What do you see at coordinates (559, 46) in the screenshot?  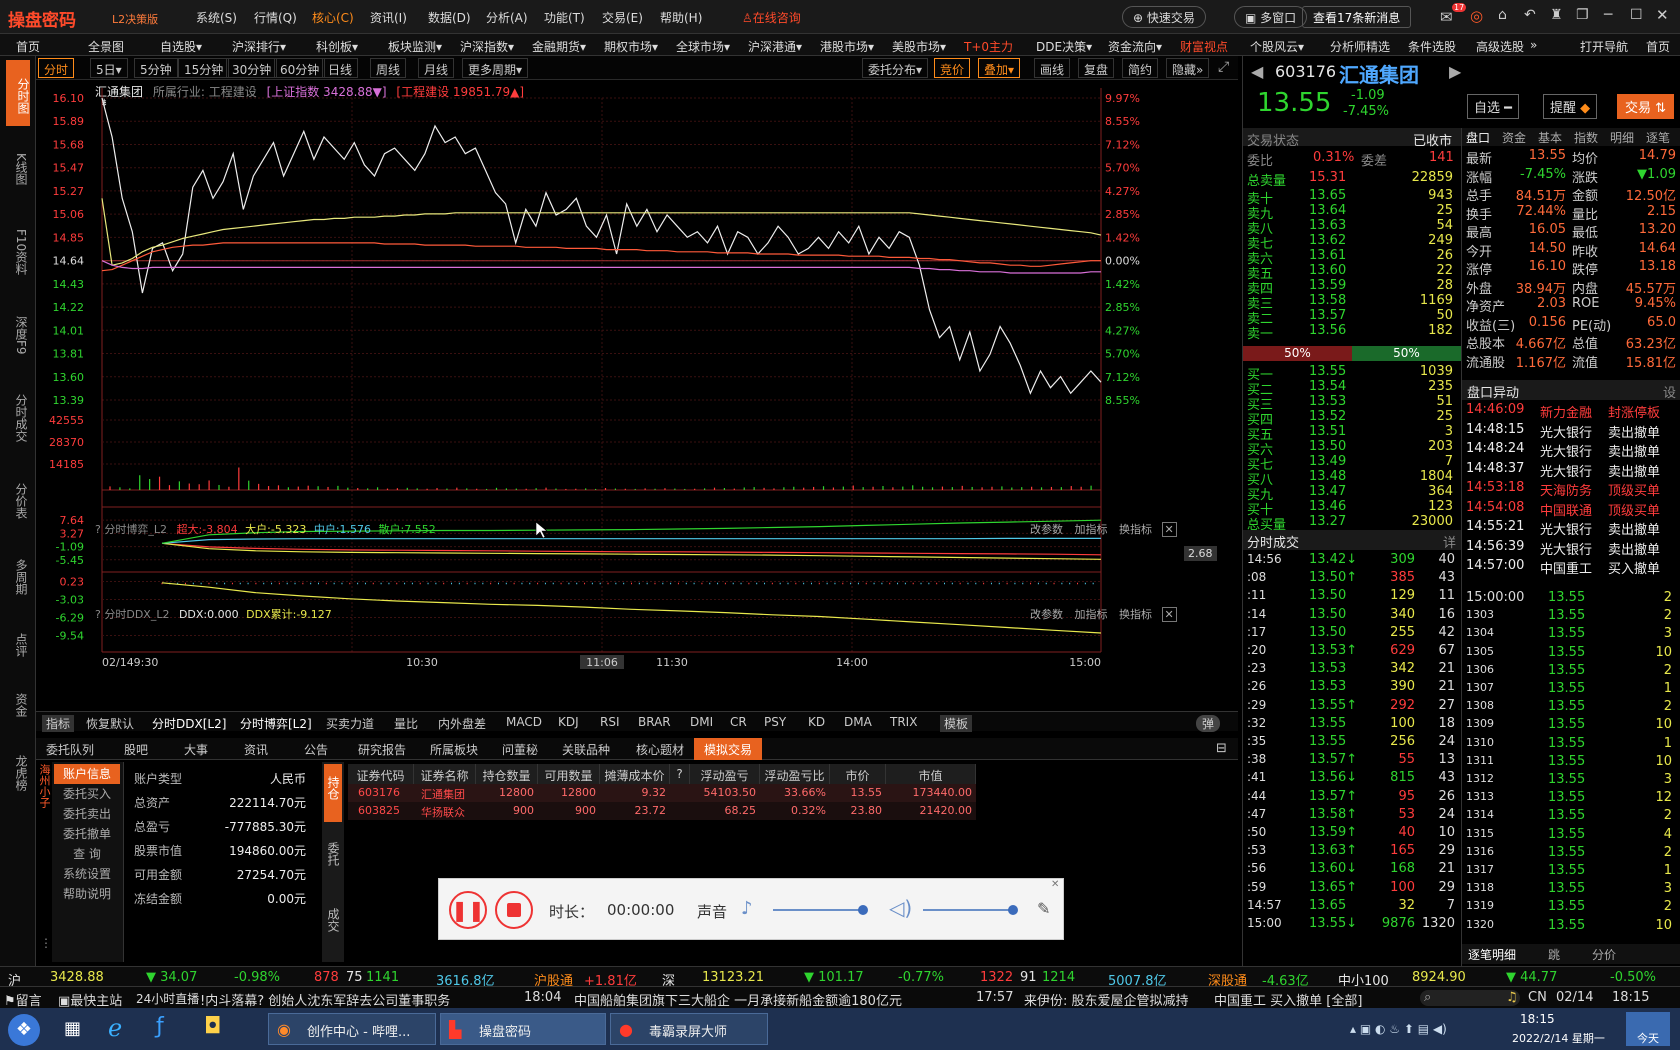 I see `nav-futures: 金融期货▾` at bounding box center [559, 46].